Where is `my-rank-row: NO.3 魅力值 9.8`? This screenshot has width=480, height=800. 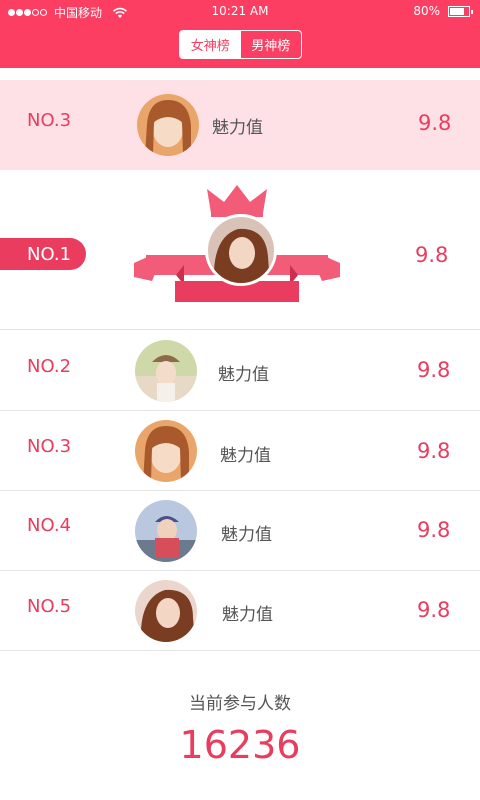
my-rank-row: NO.3 魅力值 9.8 is located at coordinates (240, 125).